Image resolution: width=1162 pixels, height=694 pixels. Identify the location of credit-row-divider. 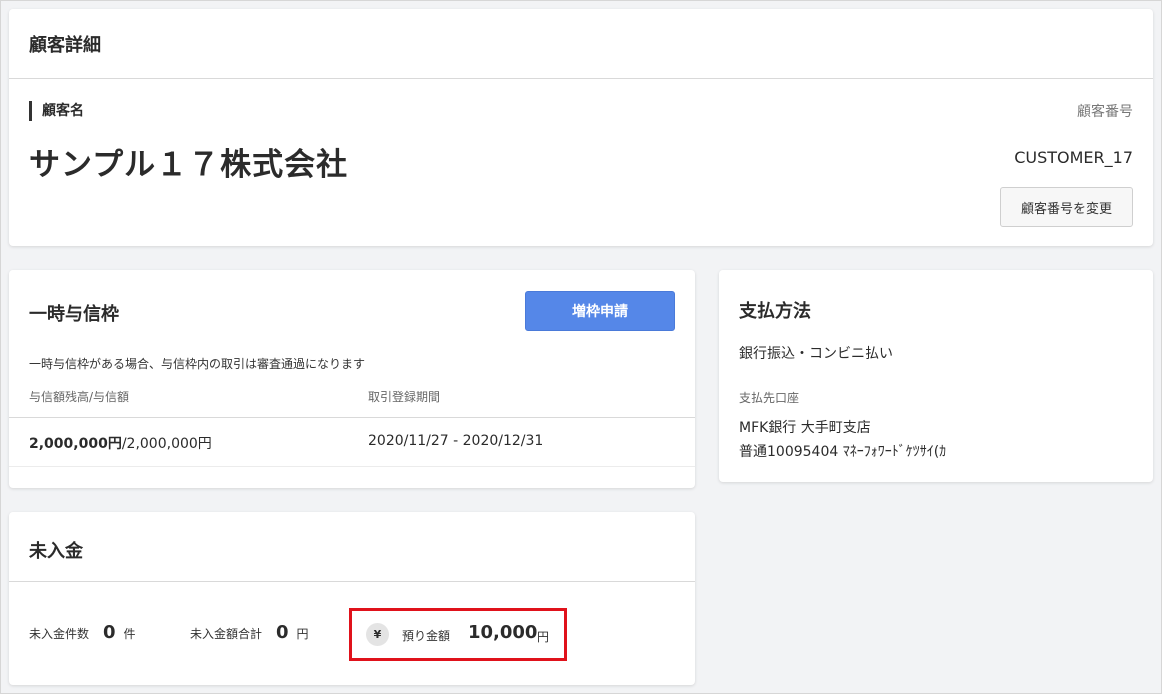
(352, 466).